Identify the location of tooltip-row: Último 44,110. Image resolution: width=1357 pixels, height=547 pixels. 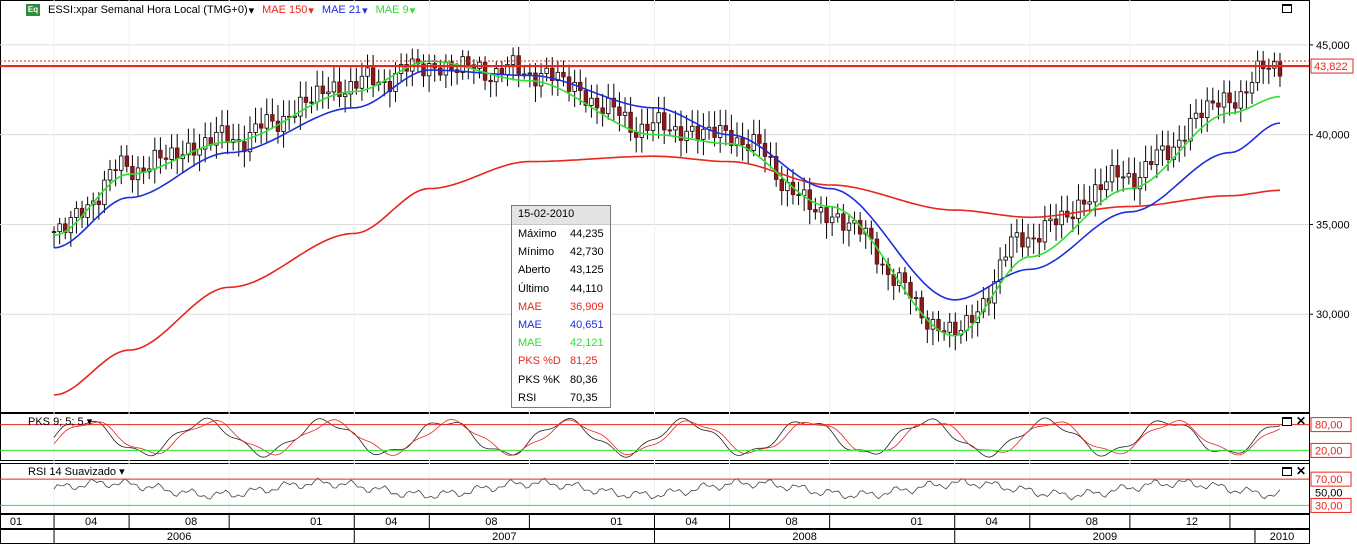
(561, 289).